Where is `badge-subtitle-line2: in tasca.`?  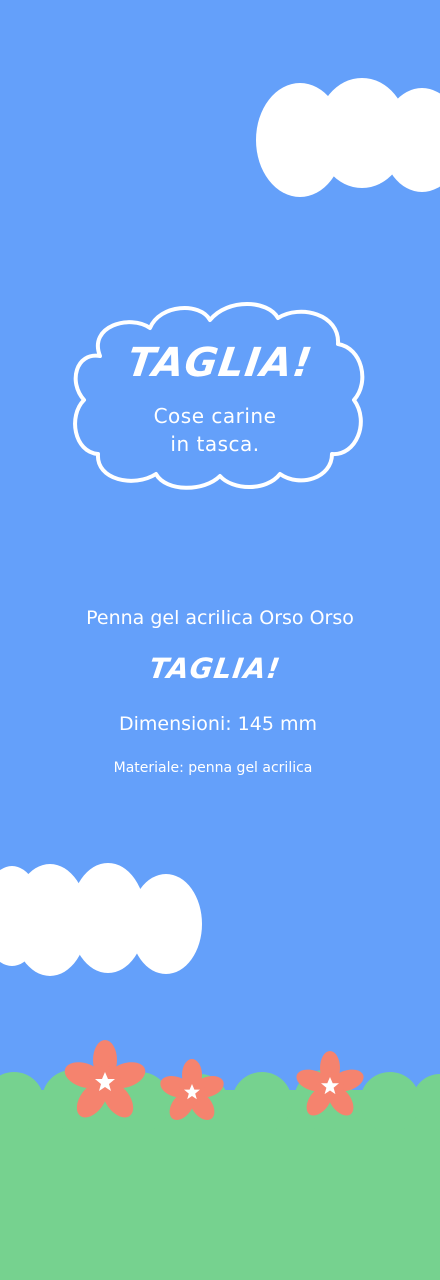 badge-subtitle-line2: in tasca. is located at coordinates (215, 444).